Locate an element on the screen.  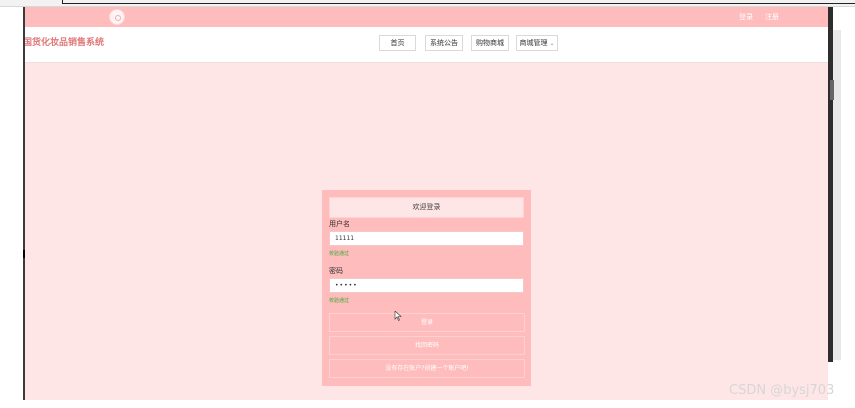
password-label: 密码 is located at coordinates (336, 271).